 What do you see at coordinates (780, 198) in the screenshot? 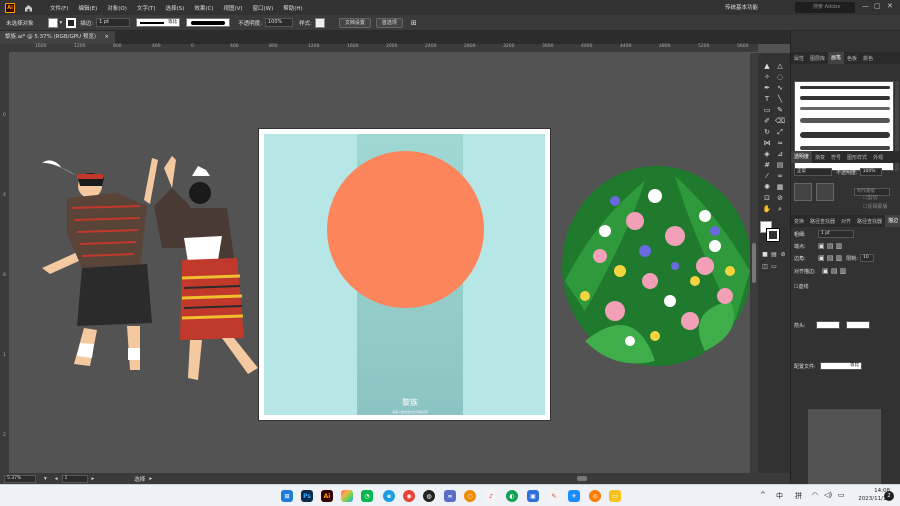
I see `slice-icon: ⊘` at bounding box center [780, 198].